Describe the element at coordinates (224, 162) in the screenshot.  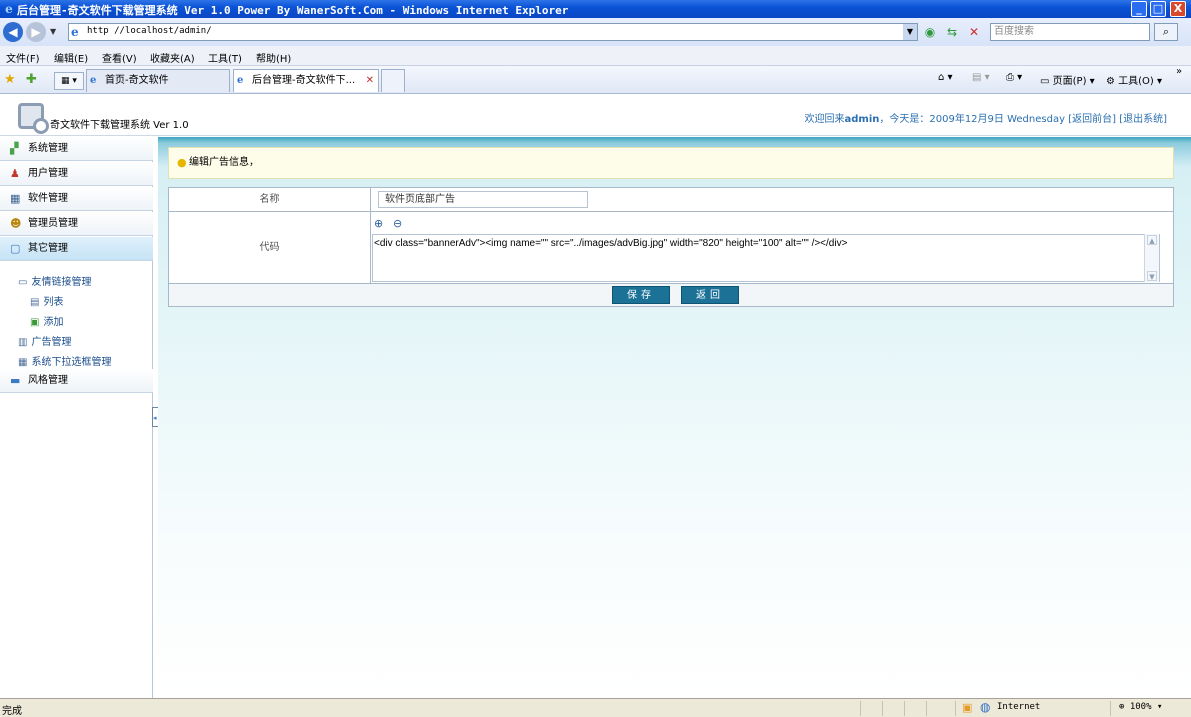
I see `notice-text: 编辑广告信息，` at that location.